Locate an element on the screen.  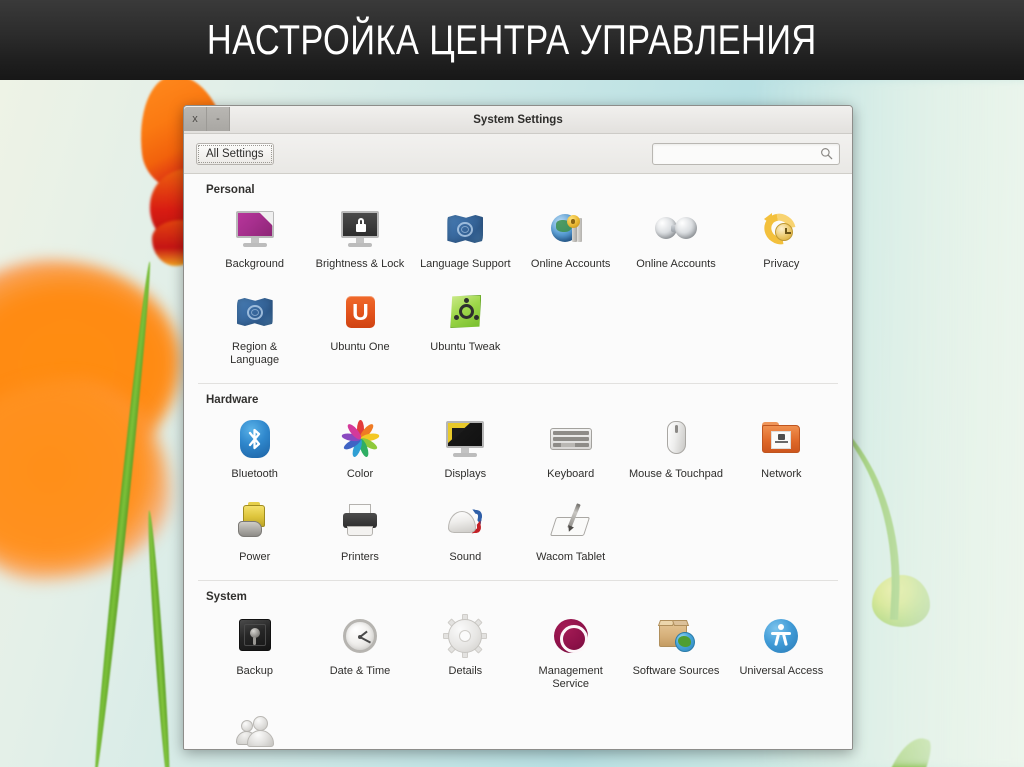
universal-access-icon is located at coordinates (781, 636).